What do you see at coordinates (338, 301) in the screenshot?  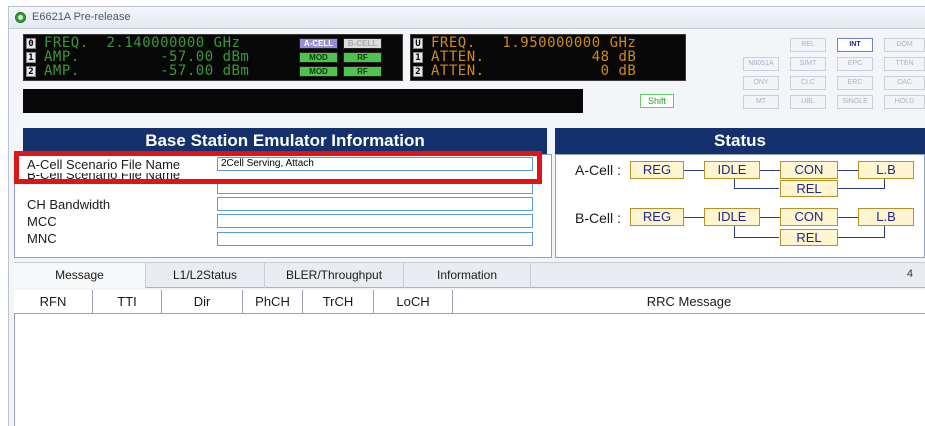 I see `col-trch: TrCH` at bounding box center [338, 301].